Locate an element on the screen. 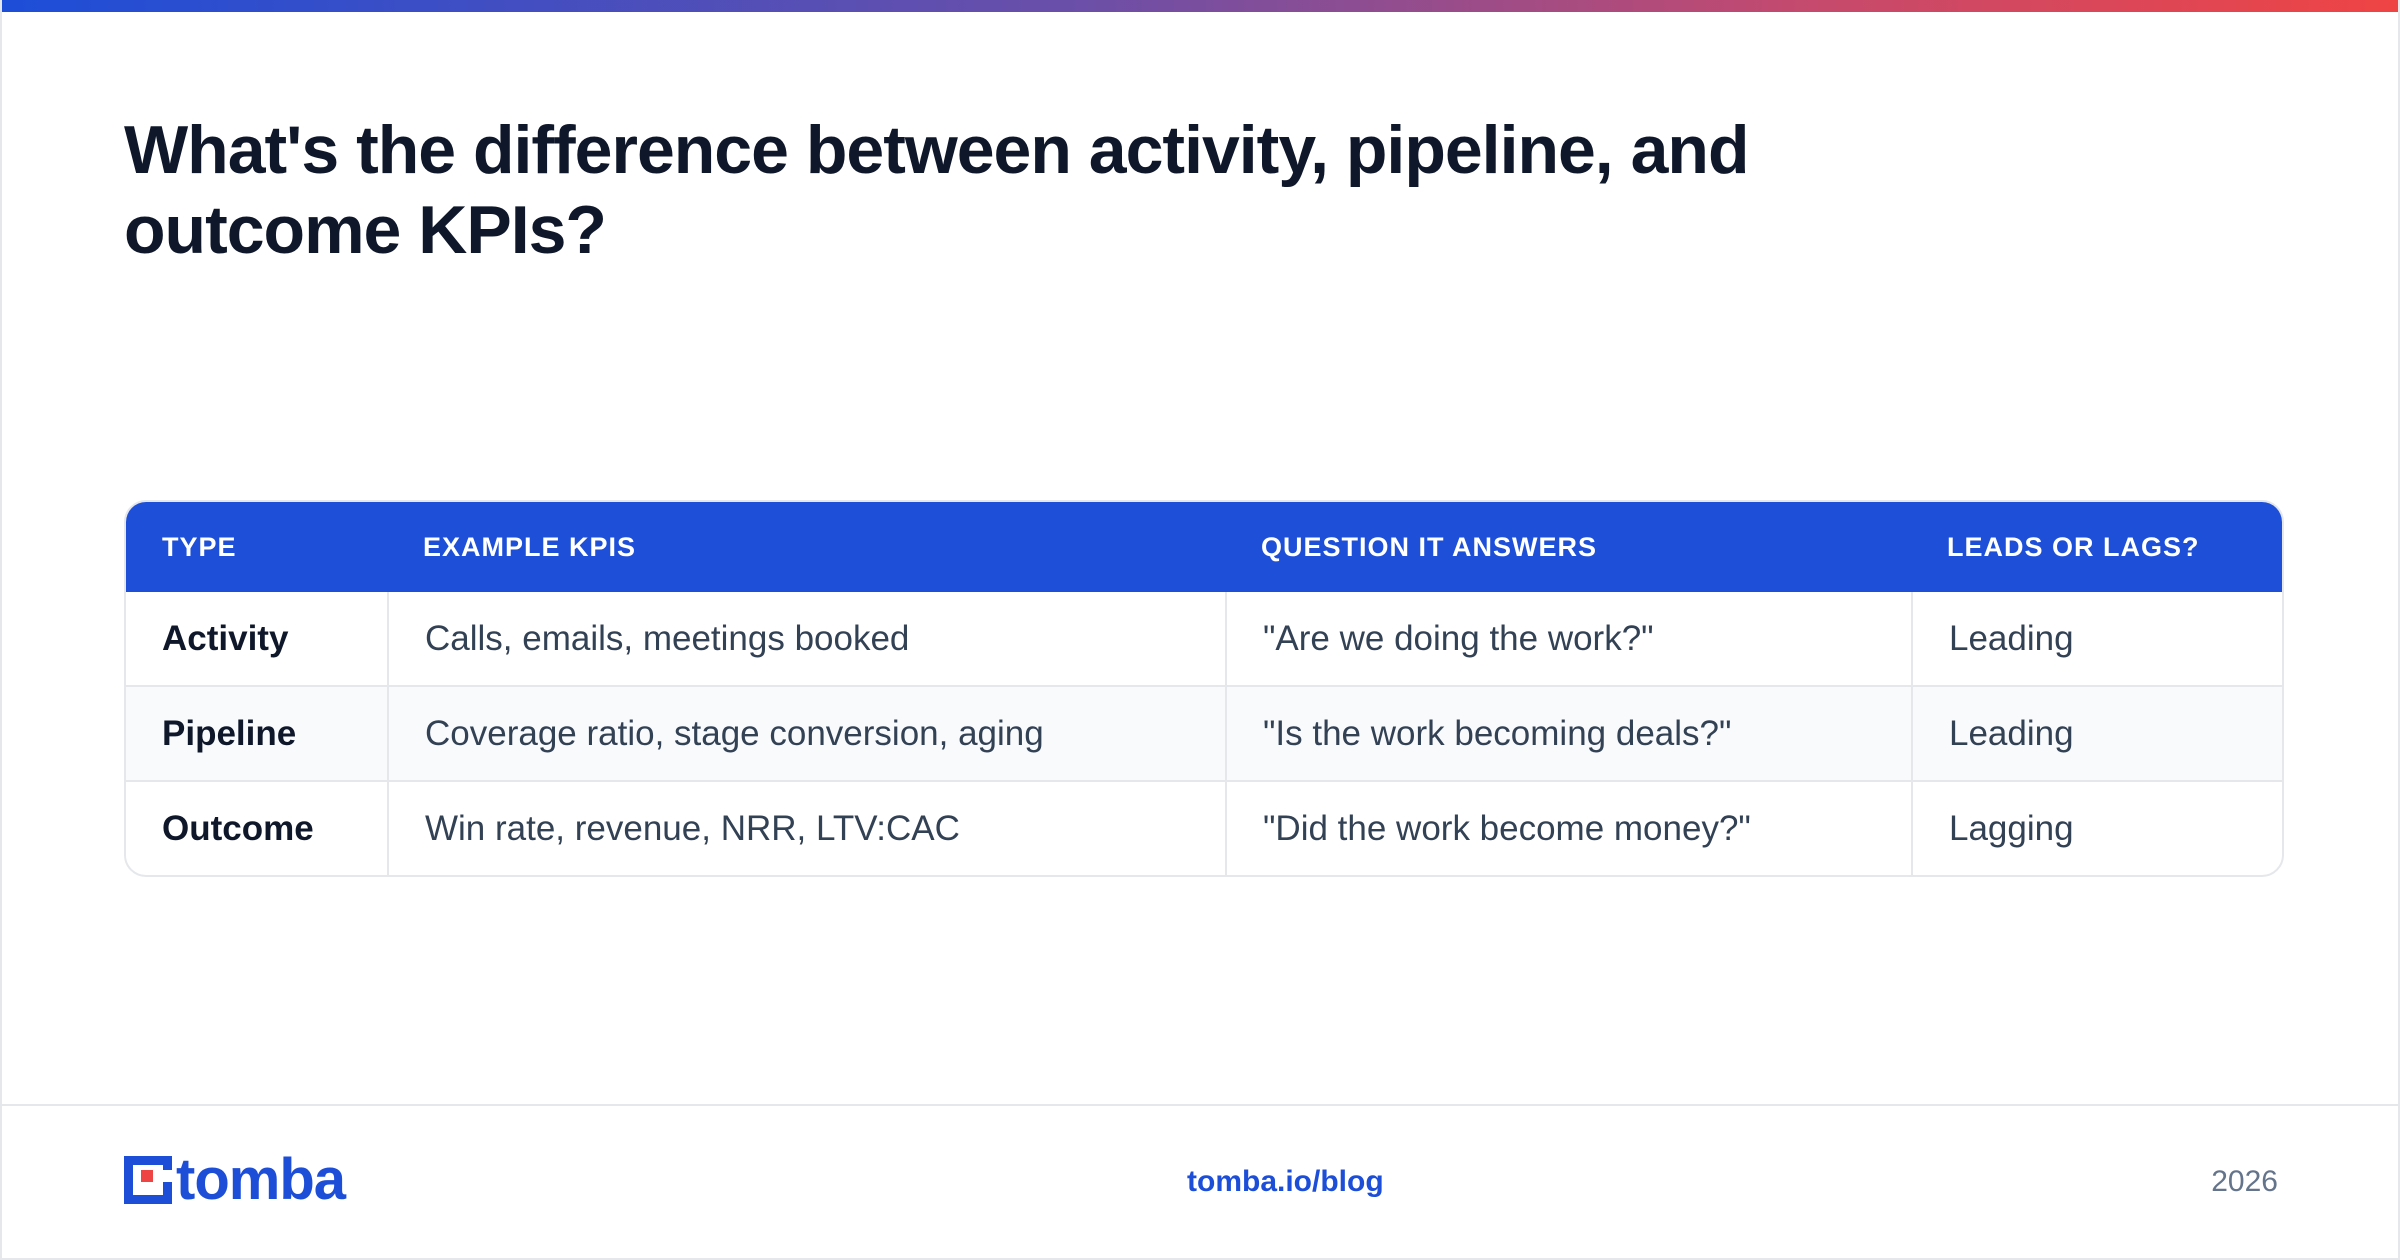  cell-question: "Is the work becoming deals?" is located at coordinates (1568, 732).